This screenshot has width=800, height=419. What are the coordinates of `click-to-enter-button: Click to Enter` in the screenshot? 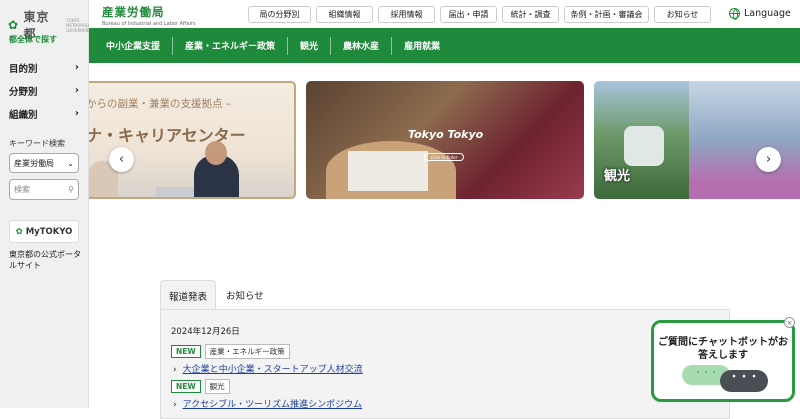 It's located at (444, 157).